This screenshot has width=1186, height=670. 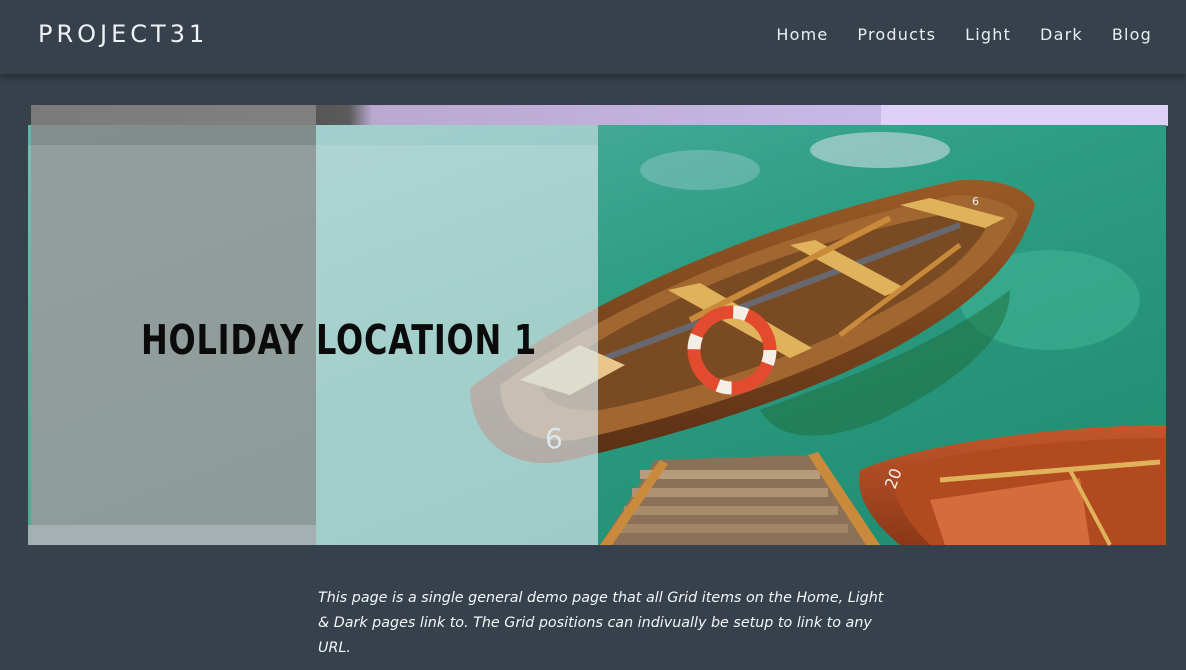 I want to click on site-logo: PROJECT31, so click(x=123, y=34).